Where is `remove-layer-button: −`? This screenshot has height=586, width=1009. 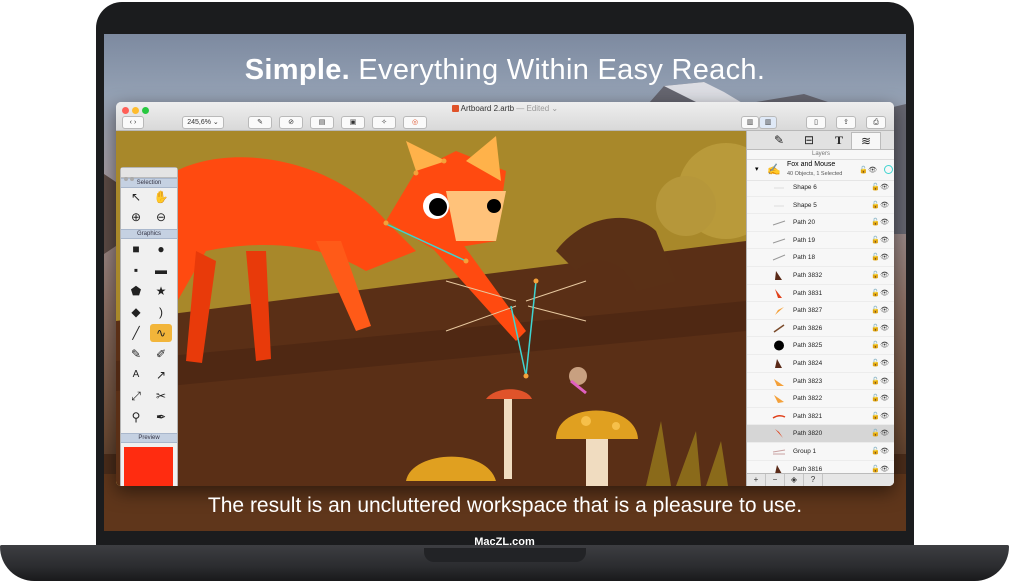
remove-layer-button: − is located at coordinates (775, 480).